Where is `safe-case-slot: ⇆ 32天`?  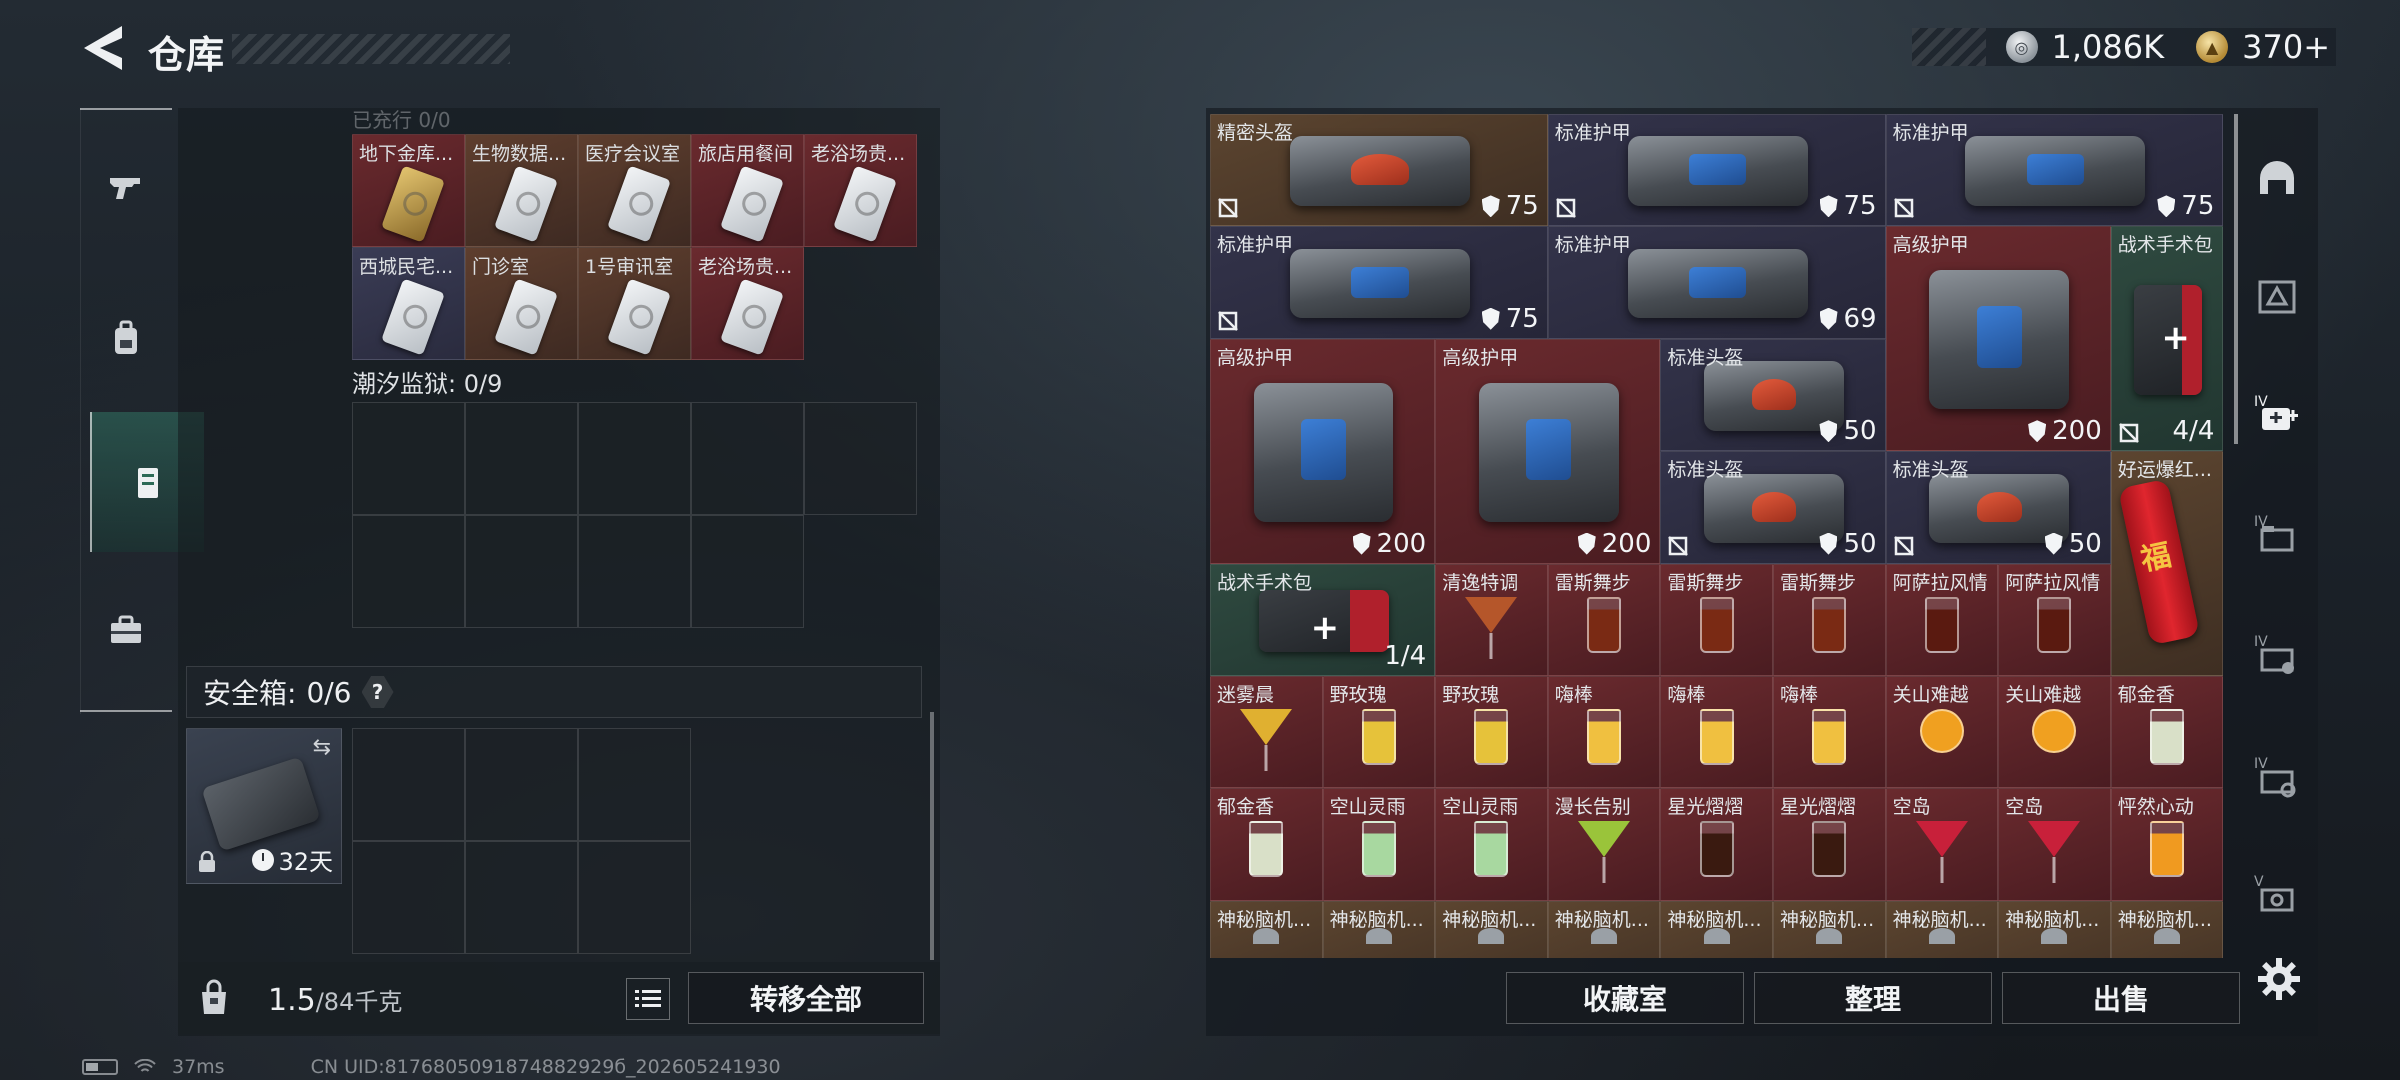
safe-case-slot: ⇆ 32天 is located at coordinates (264, 806).